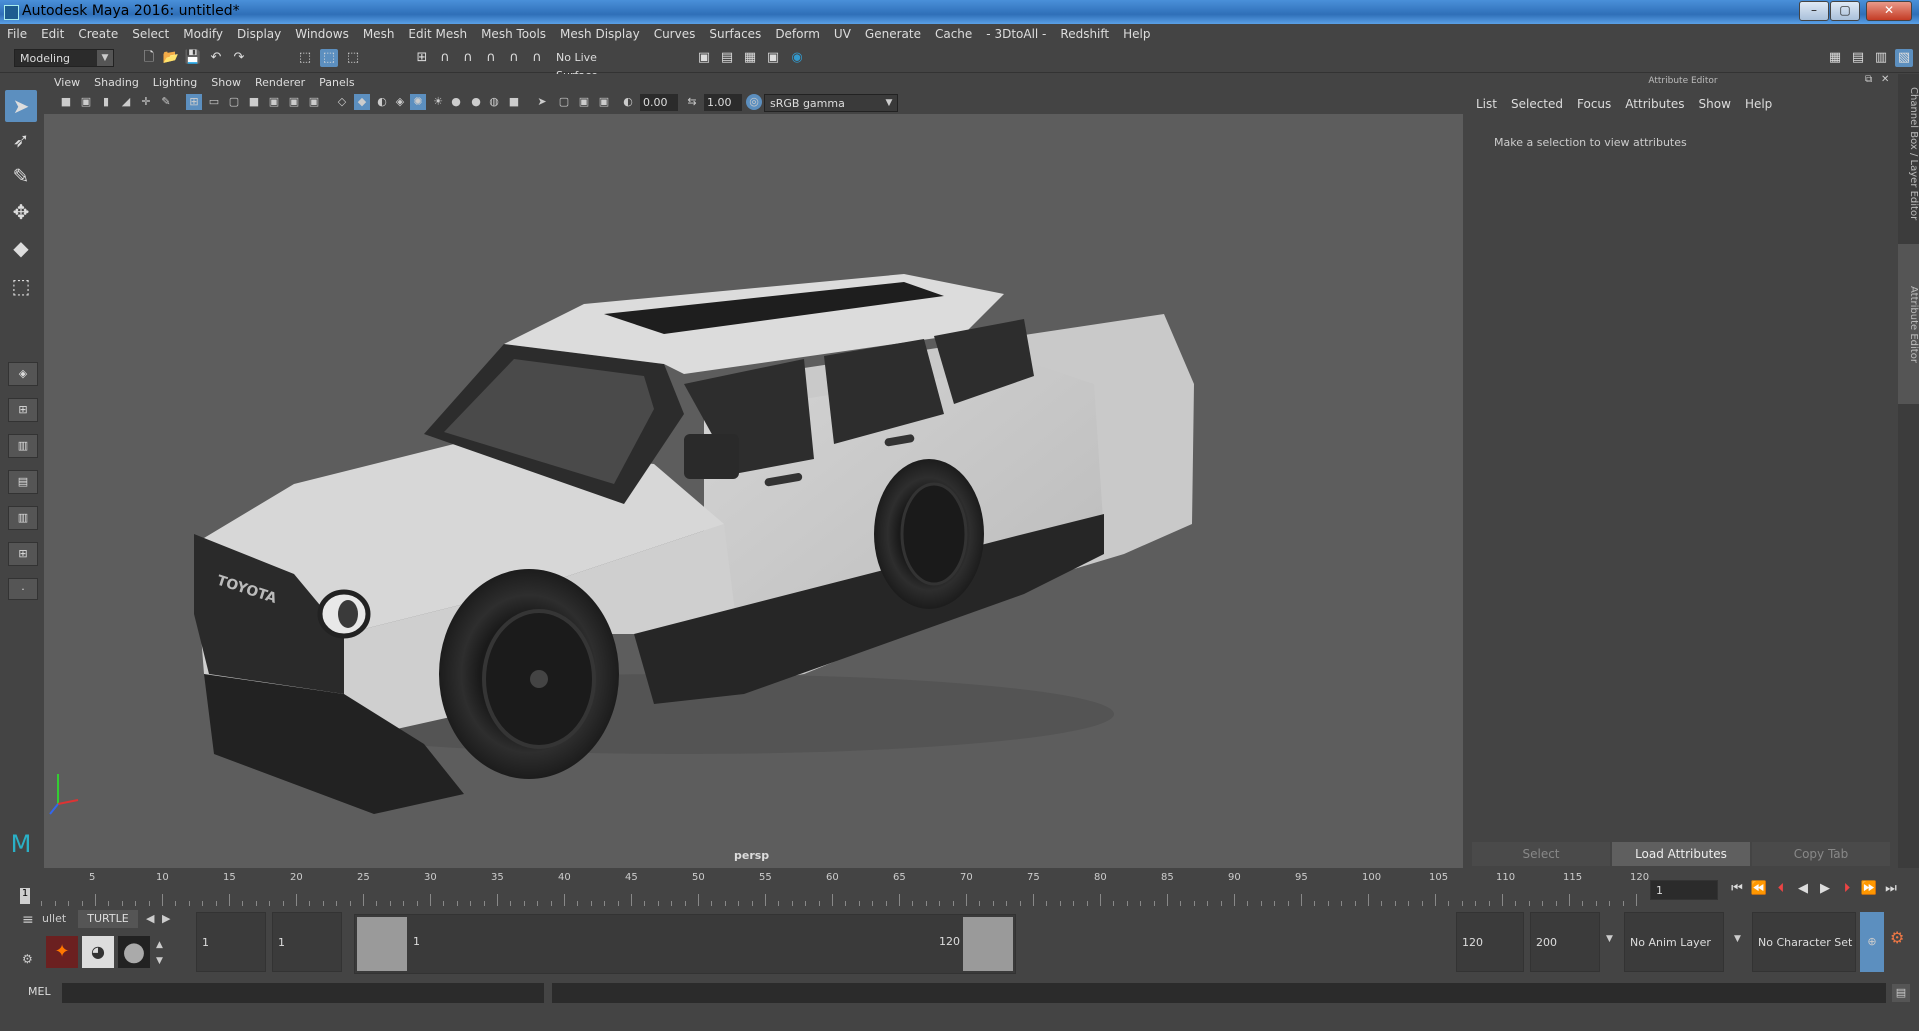  What do you see at coordinates (564, 102) in the screenshot?
I see `xray-icon: ▢` at bounding box center [564, 102].